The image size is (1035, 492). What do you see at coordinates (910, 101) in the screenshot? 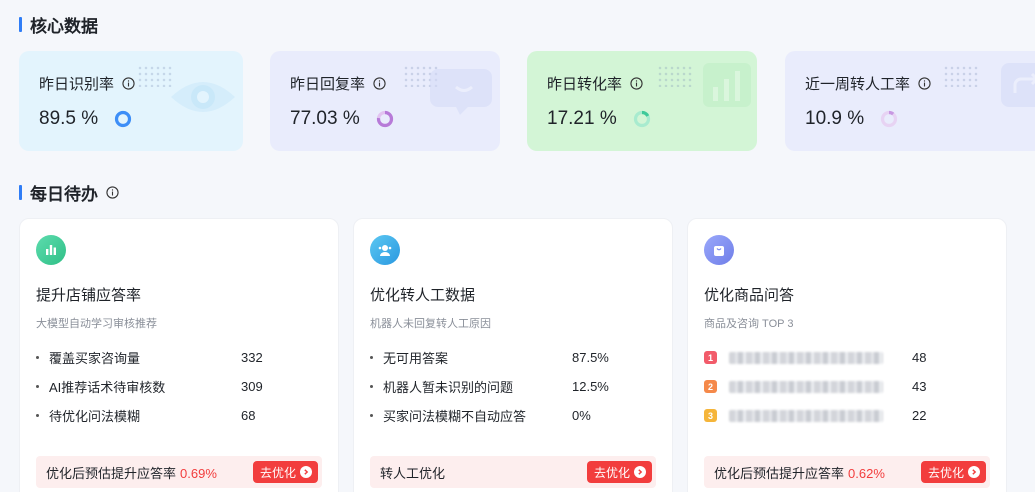
I see `kpi-card-transfer-rate: 近一周转人工率 10.9 %` at bounding box center [910, 101].